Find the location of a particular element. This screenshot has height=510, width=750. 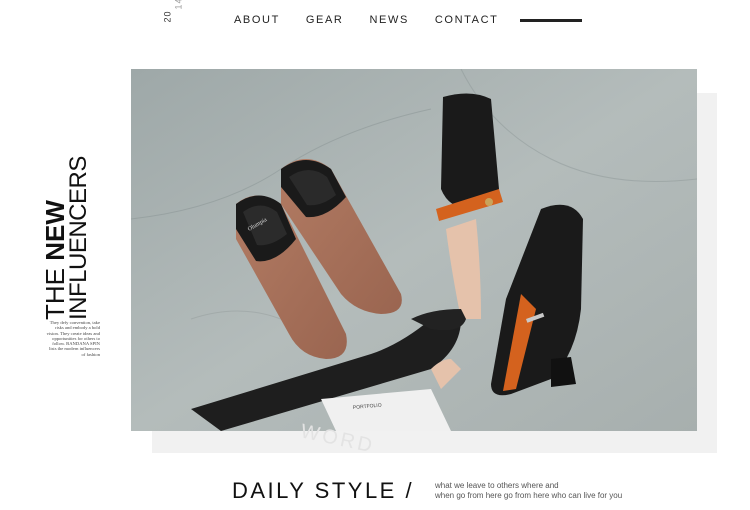

nav-bar-decoration is located at coordinates (551, 20).